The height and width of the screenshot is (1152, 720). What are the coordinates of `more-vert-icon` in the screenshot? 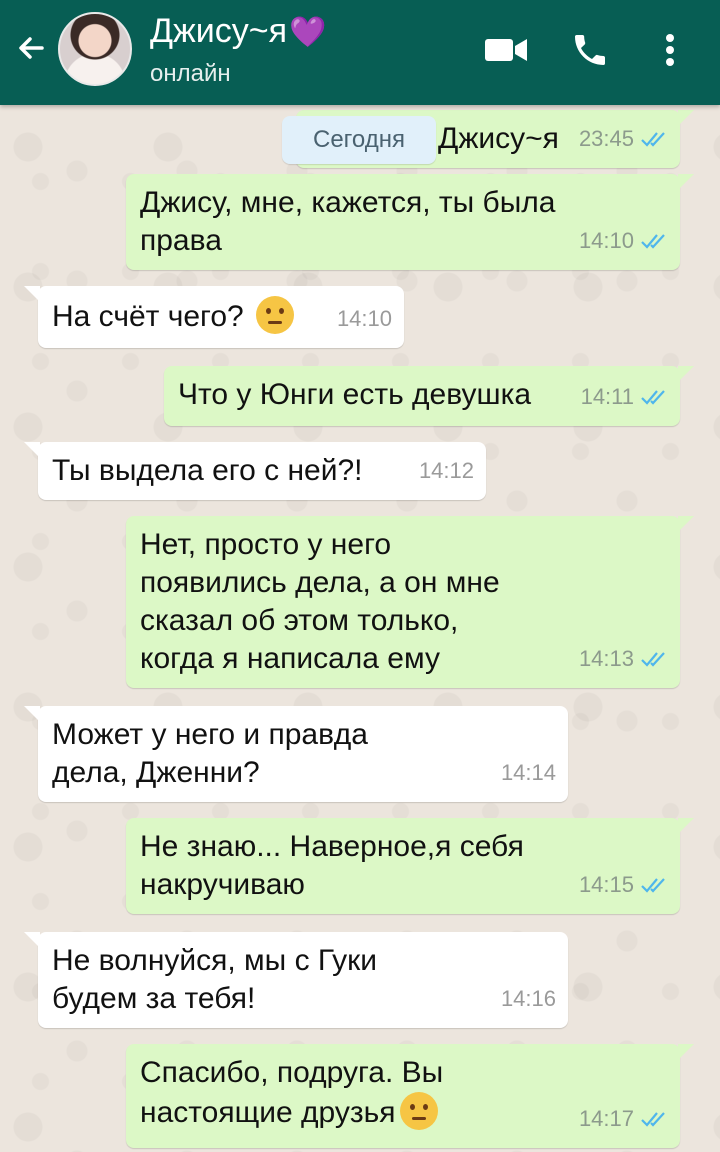 It's located at (670, 50).